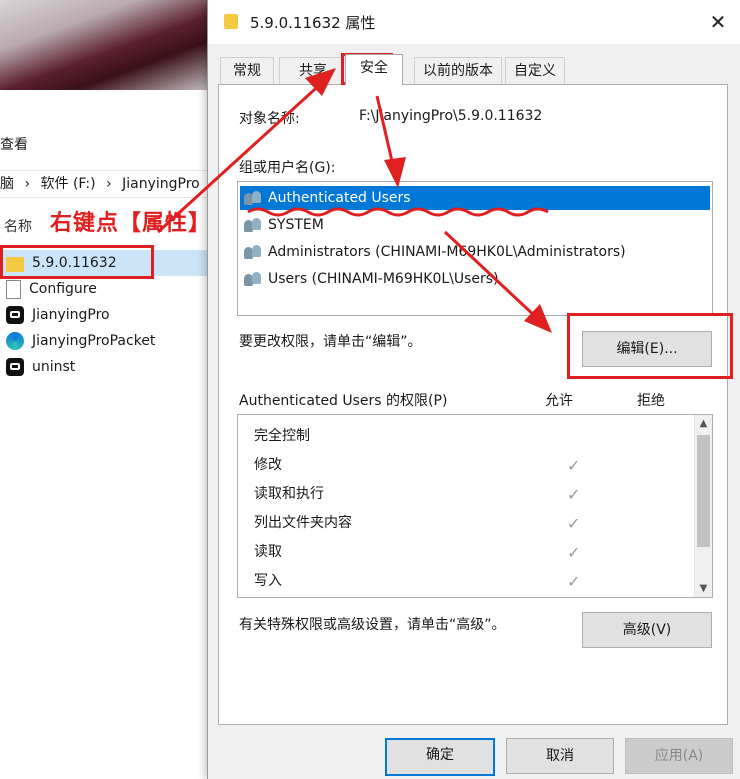 The image size is (740, 779). What do you see at coordinates (246, 151) in the screenshot?
I see `arrow-to-security-tab` at bounding box center [246, 151].